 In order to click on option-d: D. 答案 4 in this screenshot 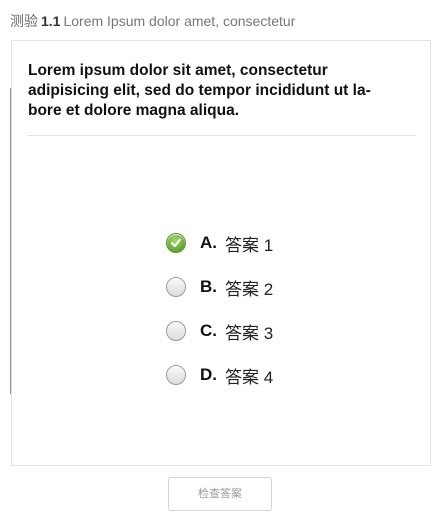, I will do `click(266, 375)`.